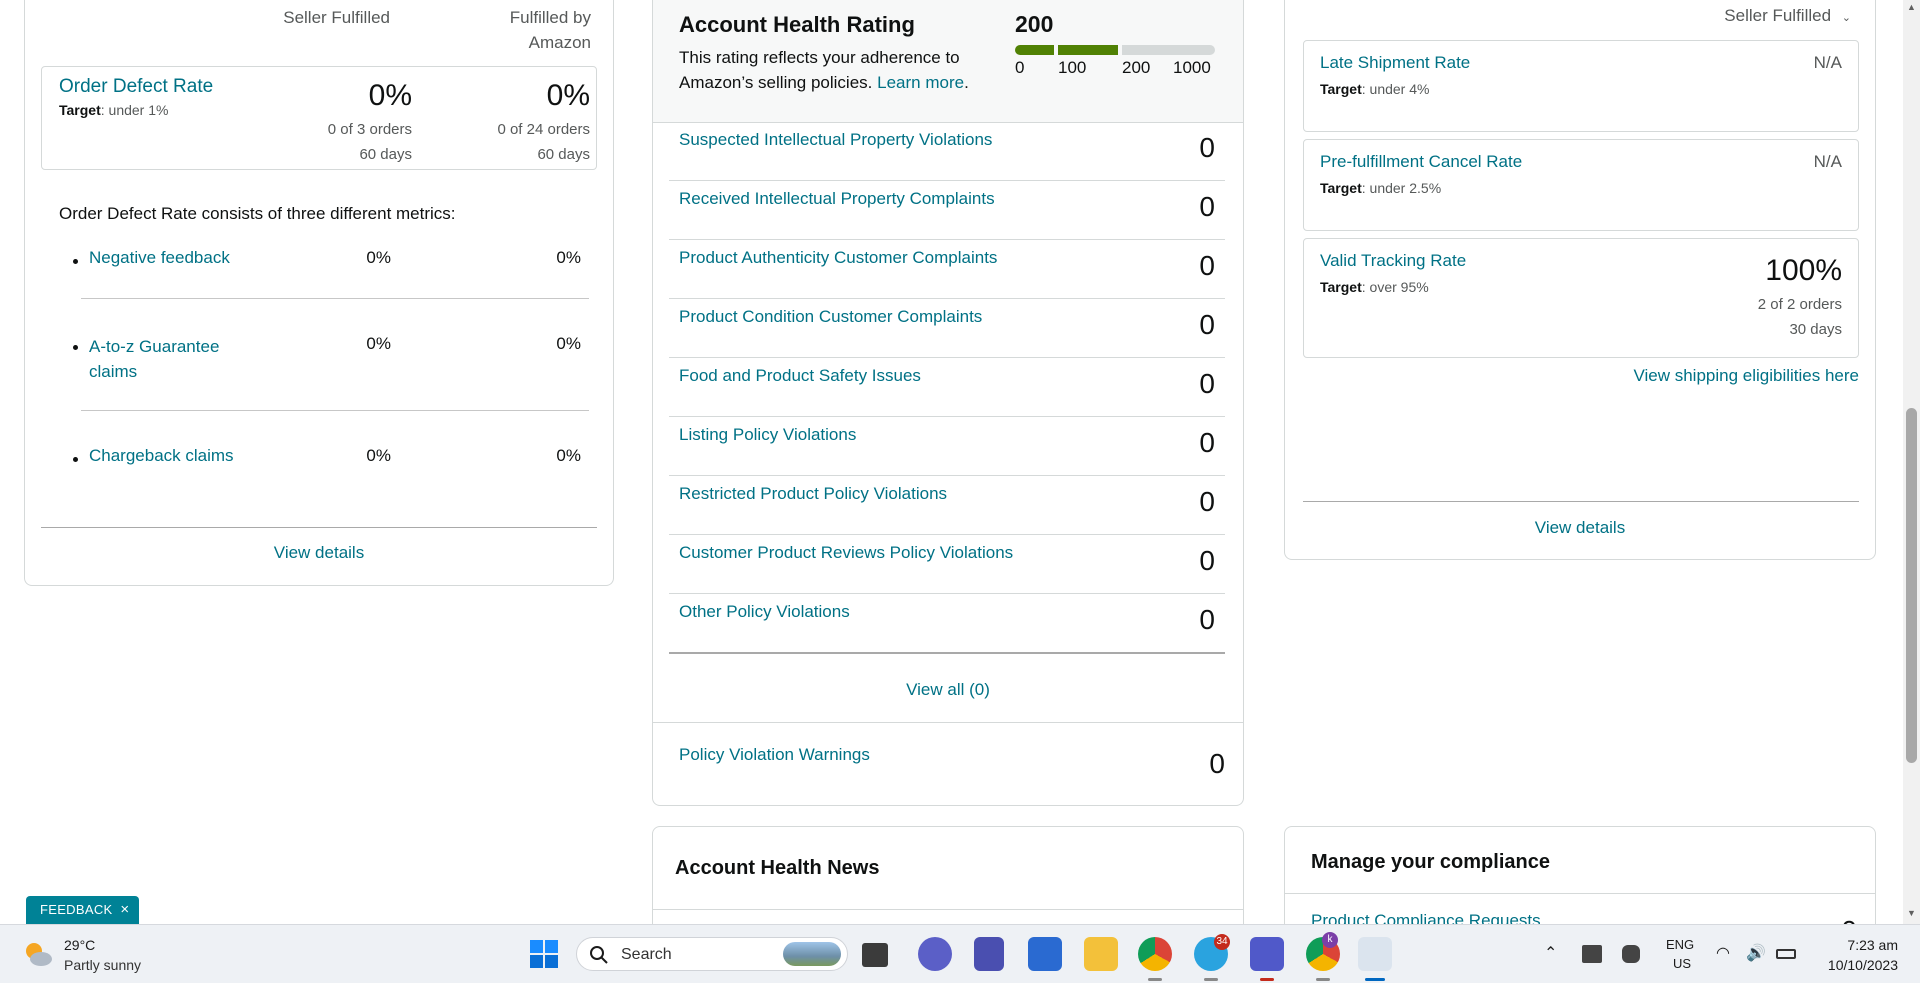  What do you see at coordinates (777, 868) in the screenshot?
I see `account-health-news-title: Account Health News` at bounding box center [777, 868].